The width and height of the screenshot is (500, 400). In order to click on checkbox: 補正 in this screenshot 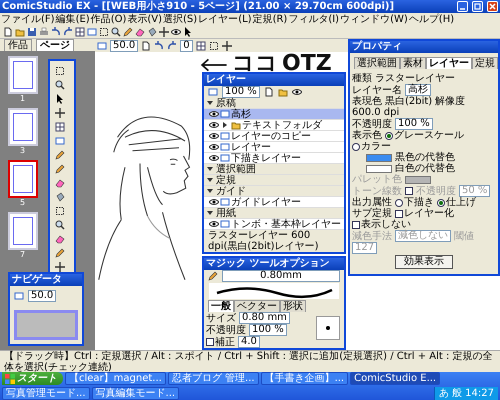, I will do `click(220, 342)`.